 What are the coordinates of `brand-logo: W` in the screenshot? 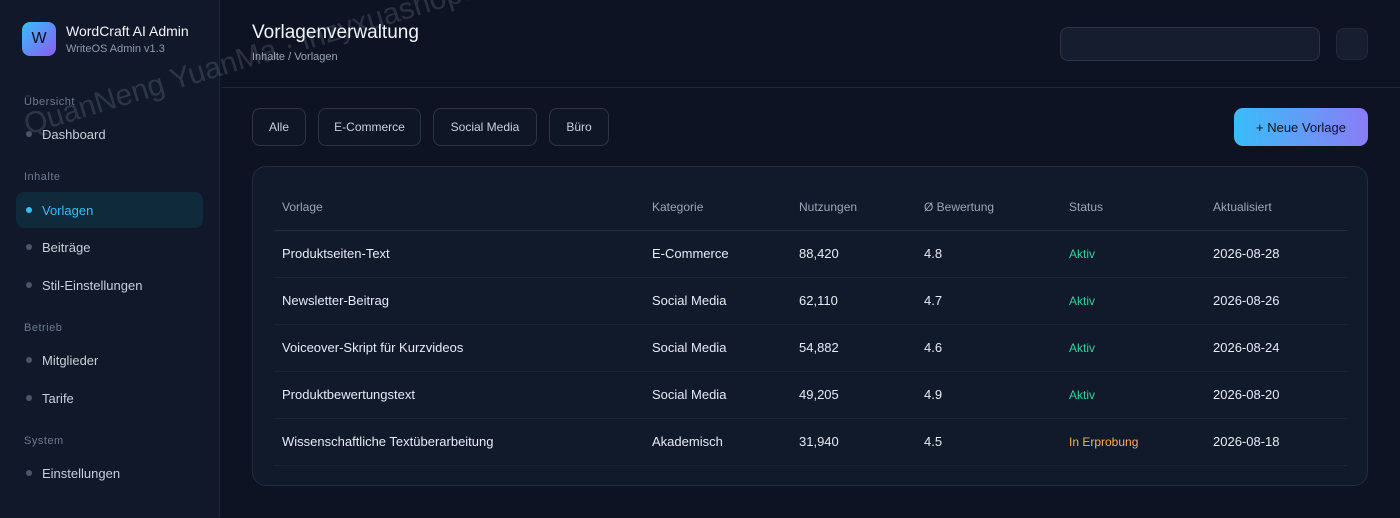 It's located at (39, 39).